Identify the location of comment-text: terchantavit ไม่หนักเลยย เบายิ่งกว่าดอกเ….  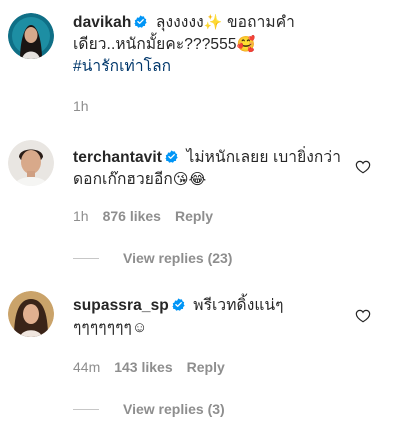
(208, 169).